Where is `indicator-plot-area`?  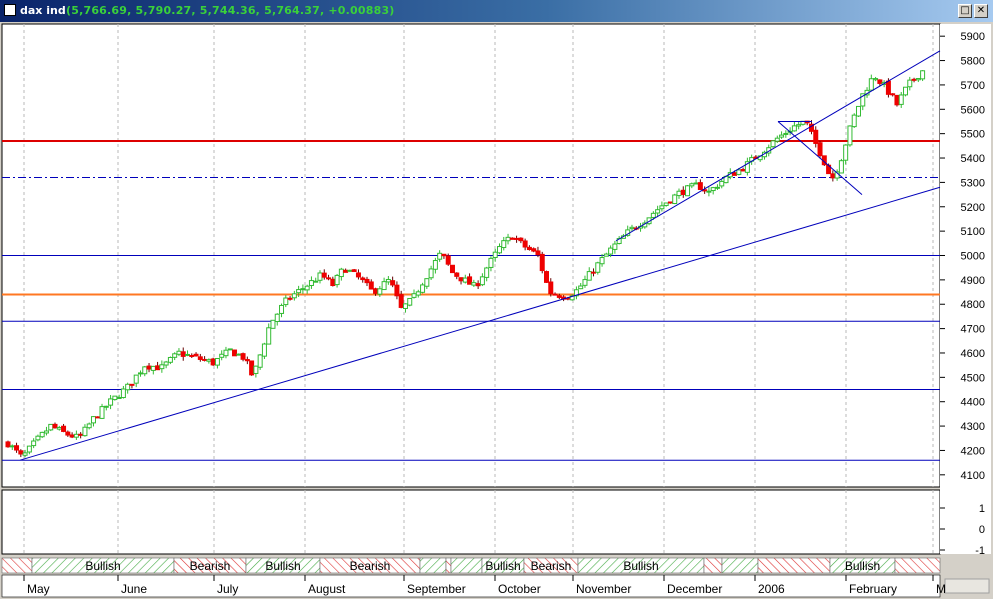
indicator-plot-area is located at coordinates (471, 522).